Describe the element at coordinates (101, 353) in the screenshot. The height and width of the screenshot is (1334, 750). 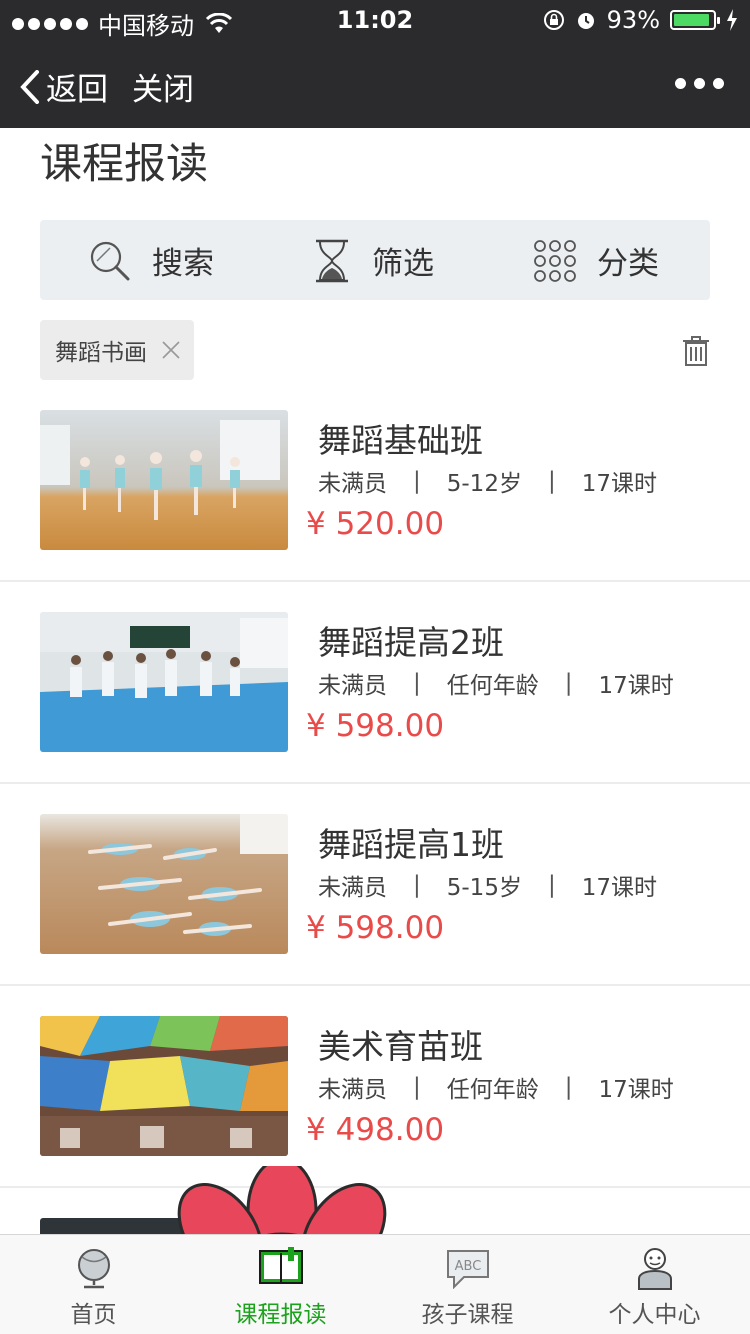
I see `filter-chip-label: 舞蹈书画` at that location.